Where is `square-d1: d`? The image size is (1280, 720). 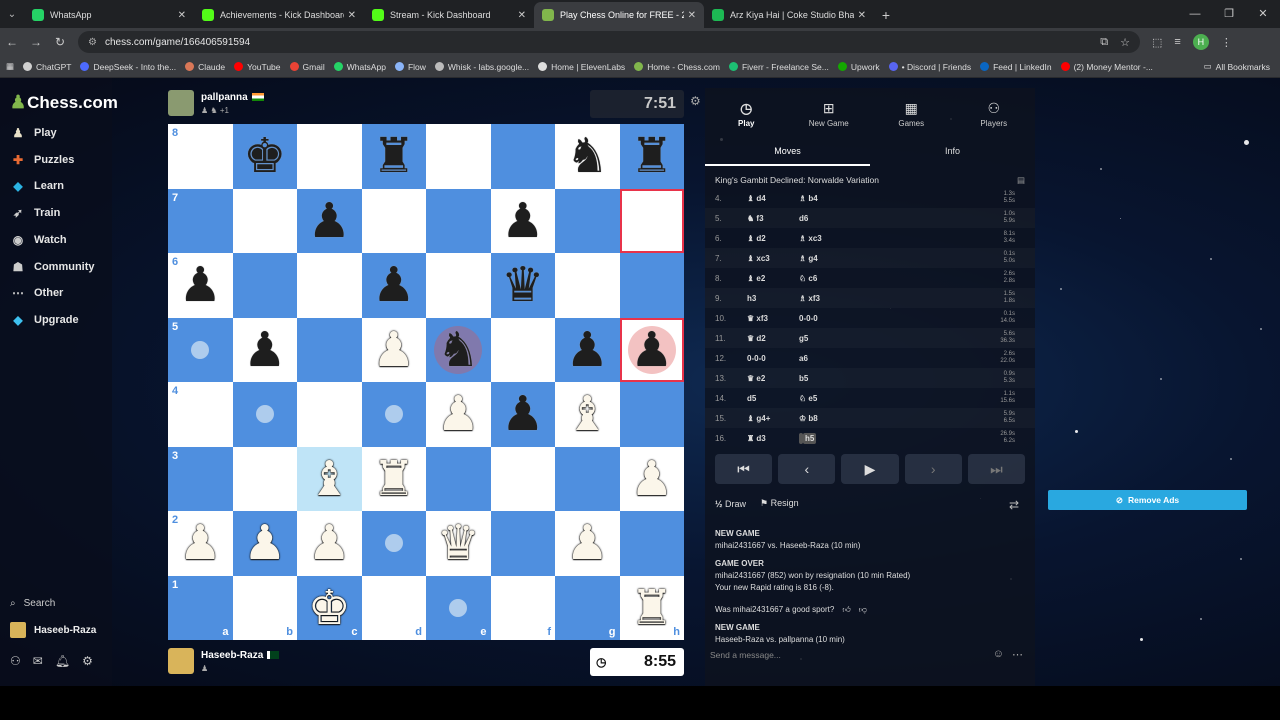 square-d1: d is located at coordinates (393, 607).